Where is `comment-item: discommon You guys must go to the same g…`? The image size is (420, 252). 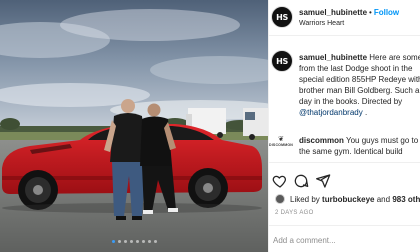 comment-item: discommon You guys must go to the same g… is located at coordinates (358, 146).